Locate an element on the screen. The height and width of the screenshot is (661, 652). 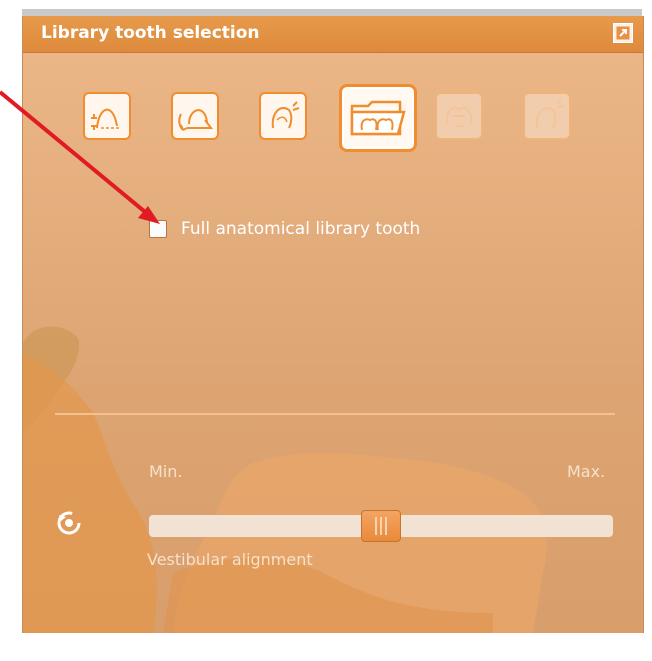
tooth-adapt-button is located at coordinates (283, 116).